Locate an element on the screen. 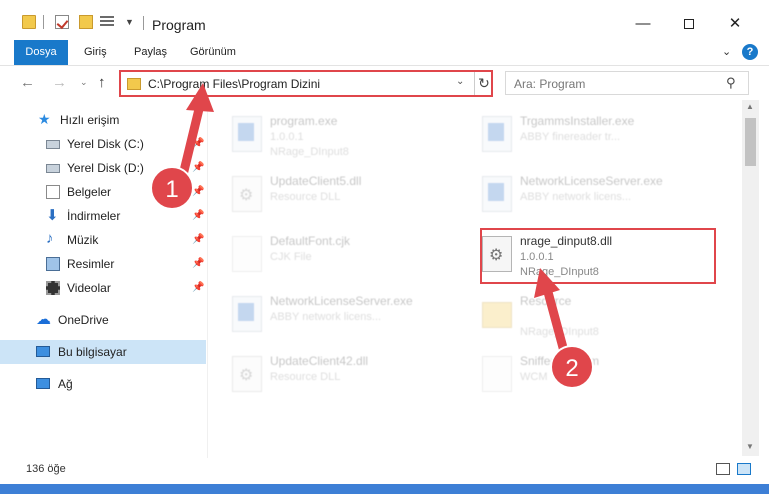 The height and width of the screenshot is (494, 769). file-item: UpdateClient42.dll Resource DLL is located at coordinates (337, 374).